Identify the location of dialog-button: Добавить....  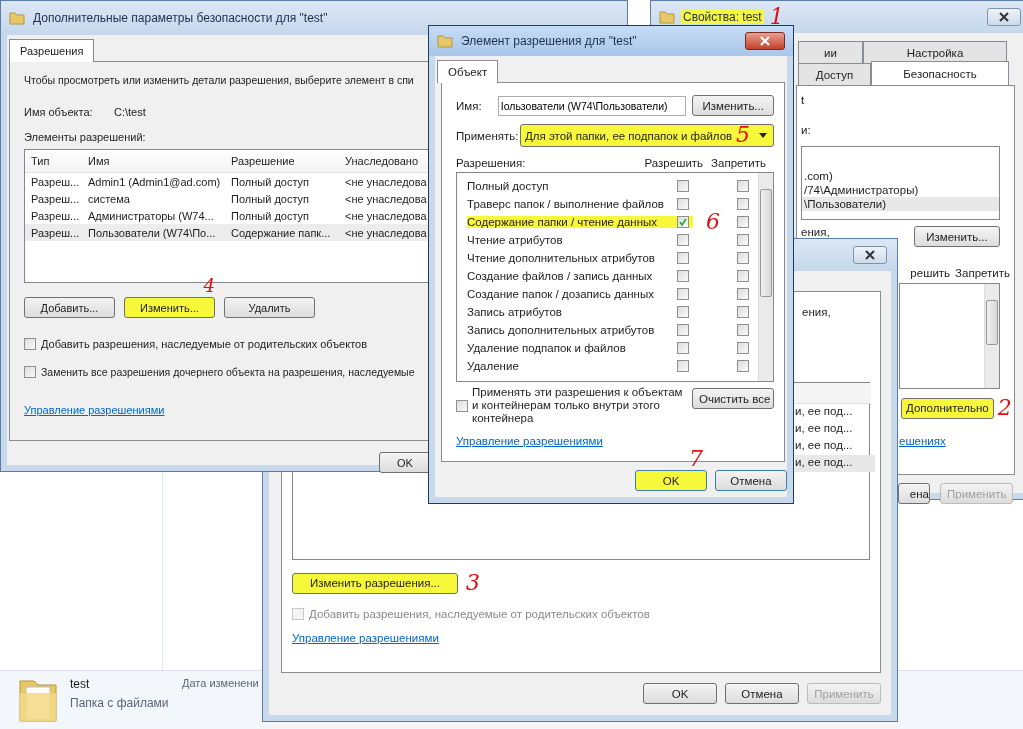
(69, 307).